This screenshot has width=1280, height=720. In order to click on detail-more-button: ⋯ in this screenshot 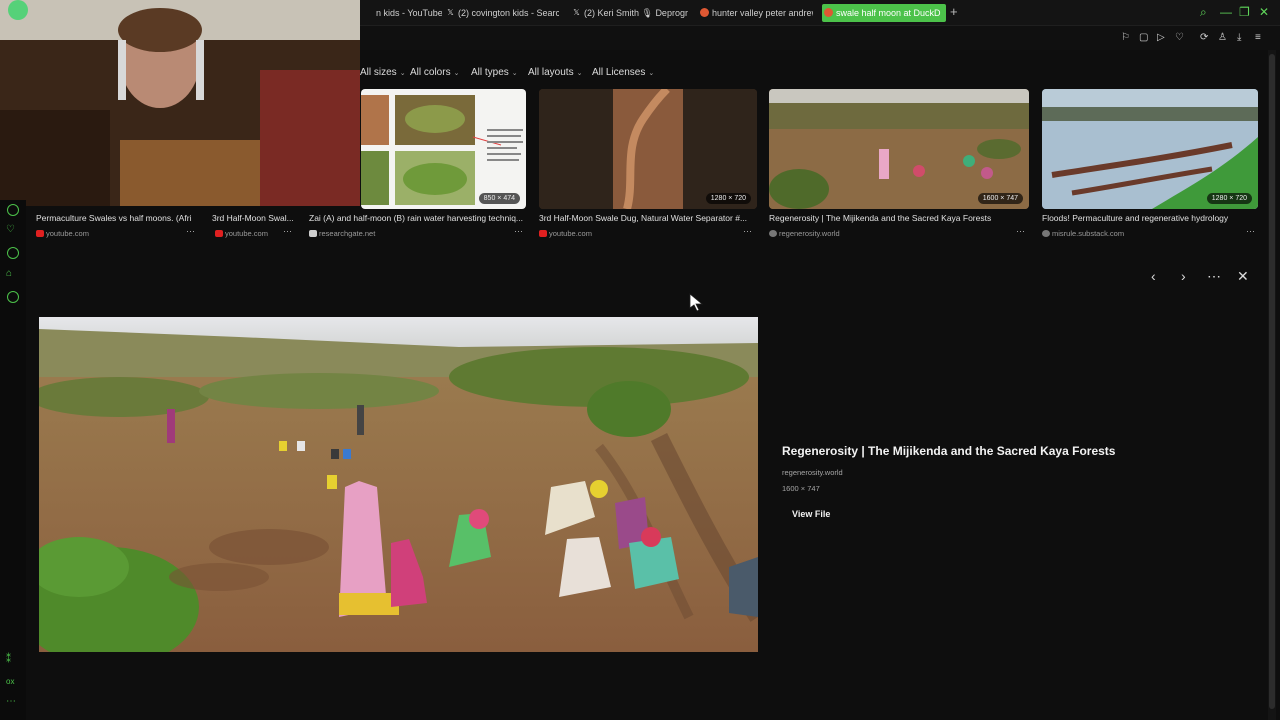, I will do `click(1214, 276)`.